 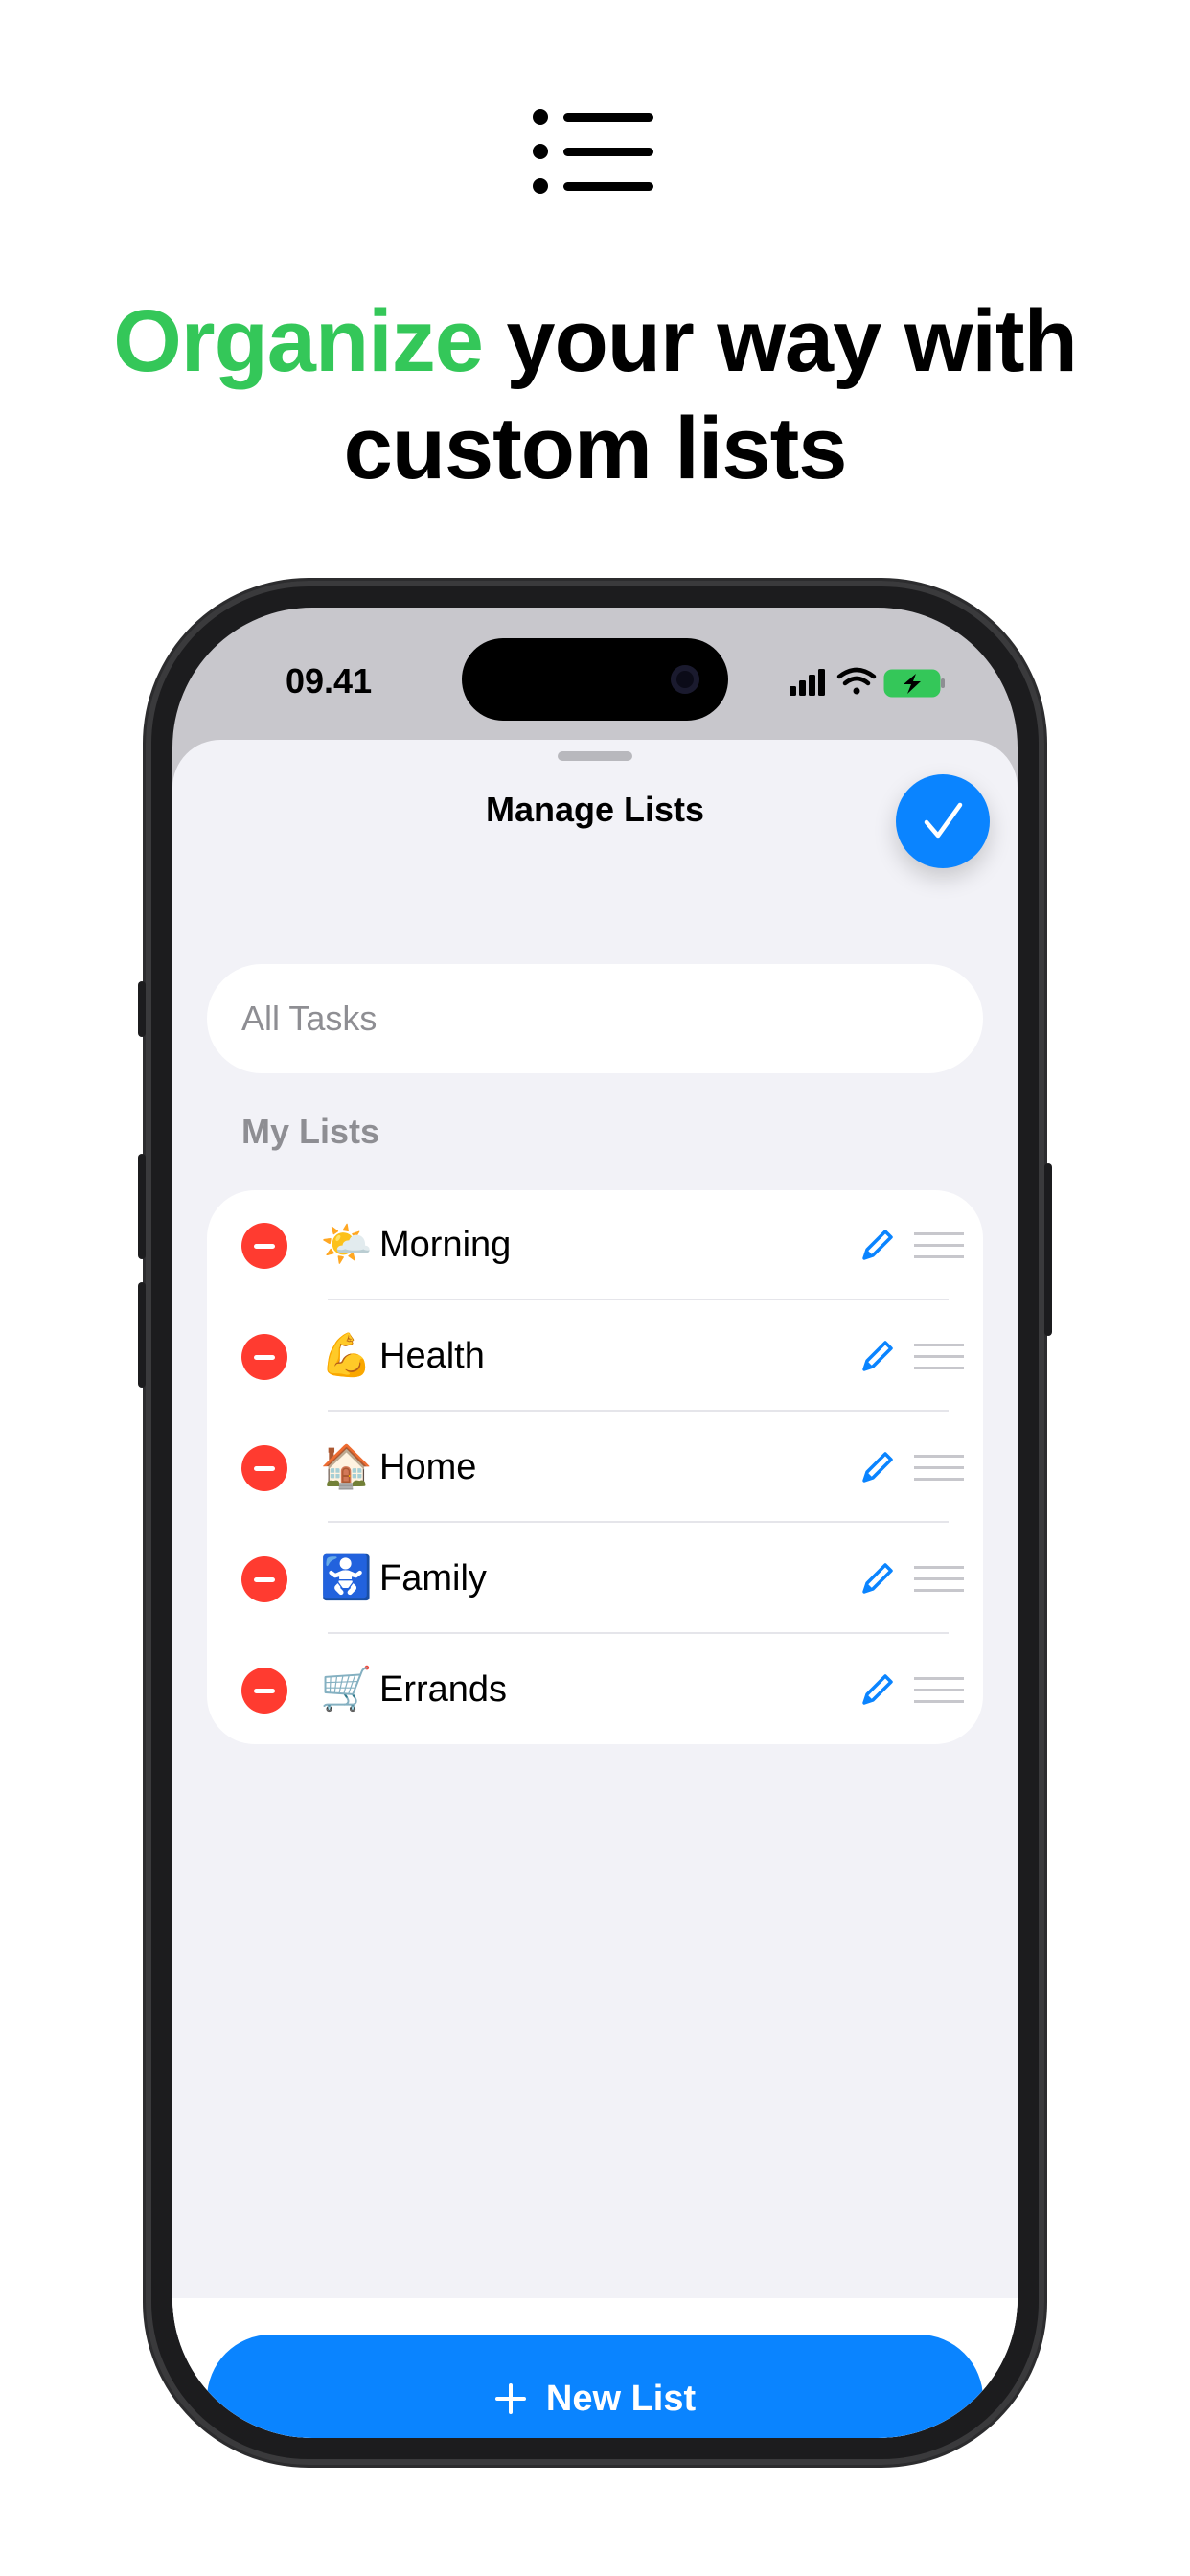 What do you see at coordinates (347, 1355) in the screenshot?
I see `list-emoji: 💪` at bounding box center [347, 1355].